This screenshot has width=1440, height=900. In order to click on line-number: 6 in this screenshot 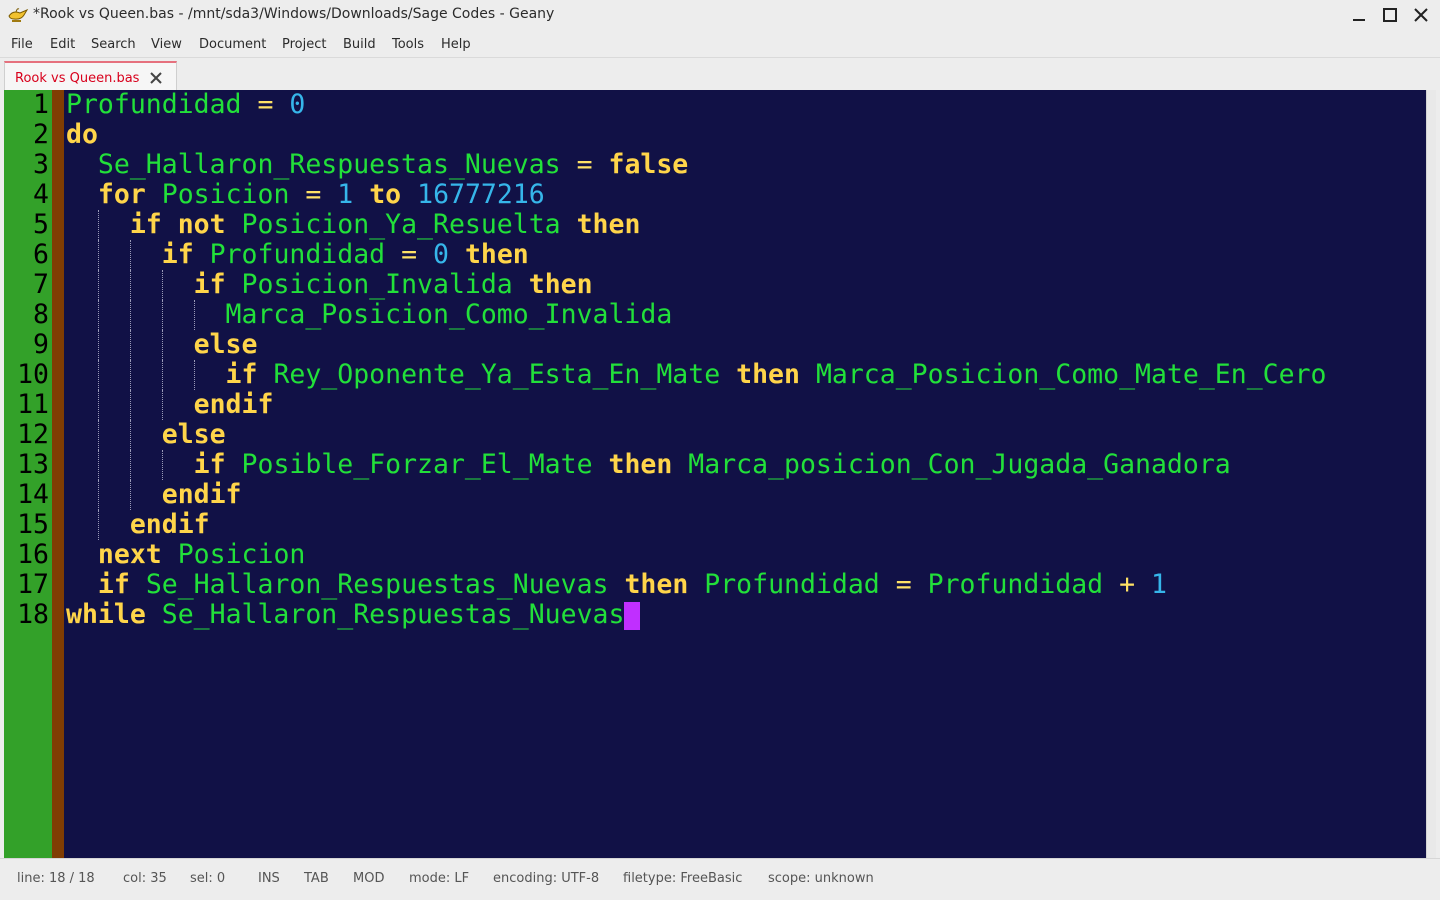, I will do `click(41, 254)`.